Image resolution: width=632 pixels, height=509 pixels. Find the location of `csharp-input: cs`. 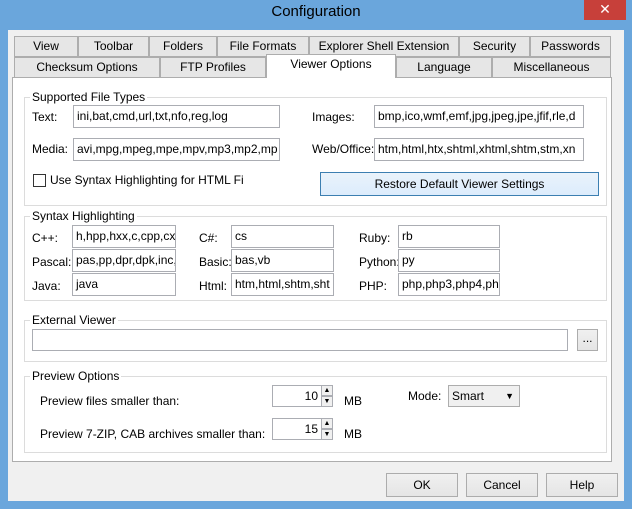

csharp-input: cs is located at coordinates (282, 236).